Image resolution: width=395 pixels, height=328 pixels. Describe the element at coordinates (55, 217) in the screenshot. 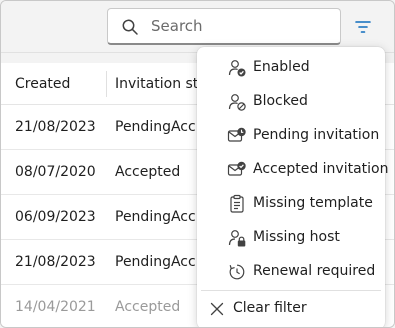

I see `cell-created: 06/09/2023` at that location.